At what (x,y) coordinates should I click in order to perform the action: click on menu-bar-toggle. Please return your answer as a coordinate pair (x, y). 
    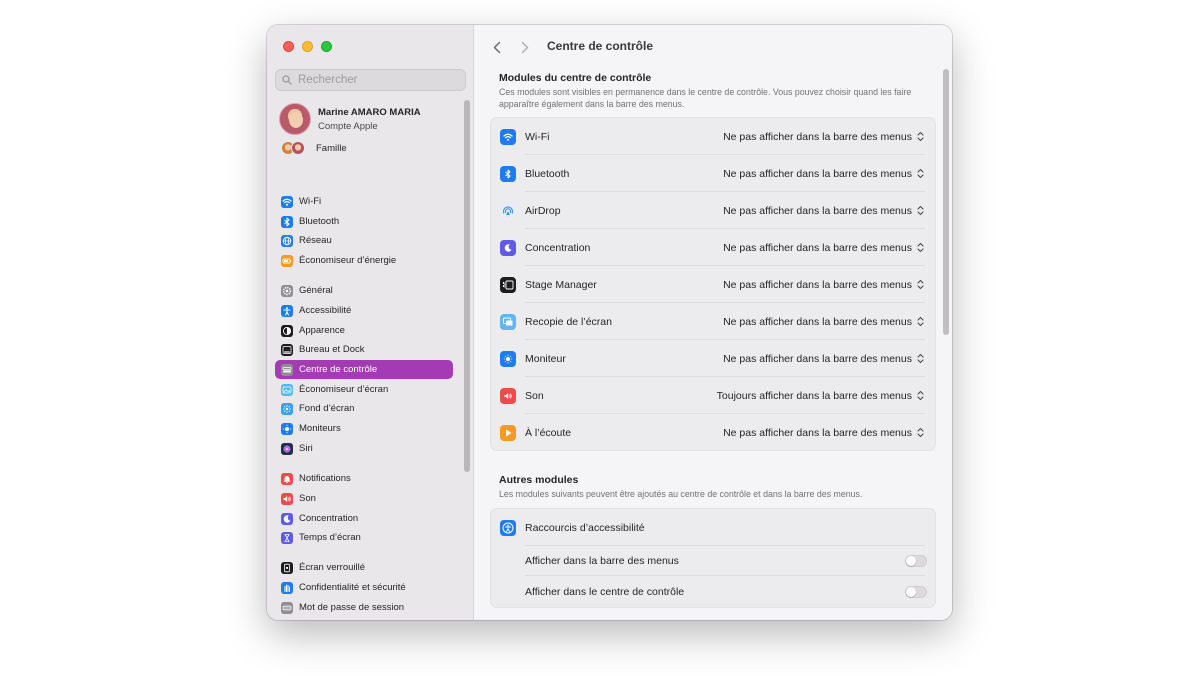
    Looking at the image, I should click on (916, 560).